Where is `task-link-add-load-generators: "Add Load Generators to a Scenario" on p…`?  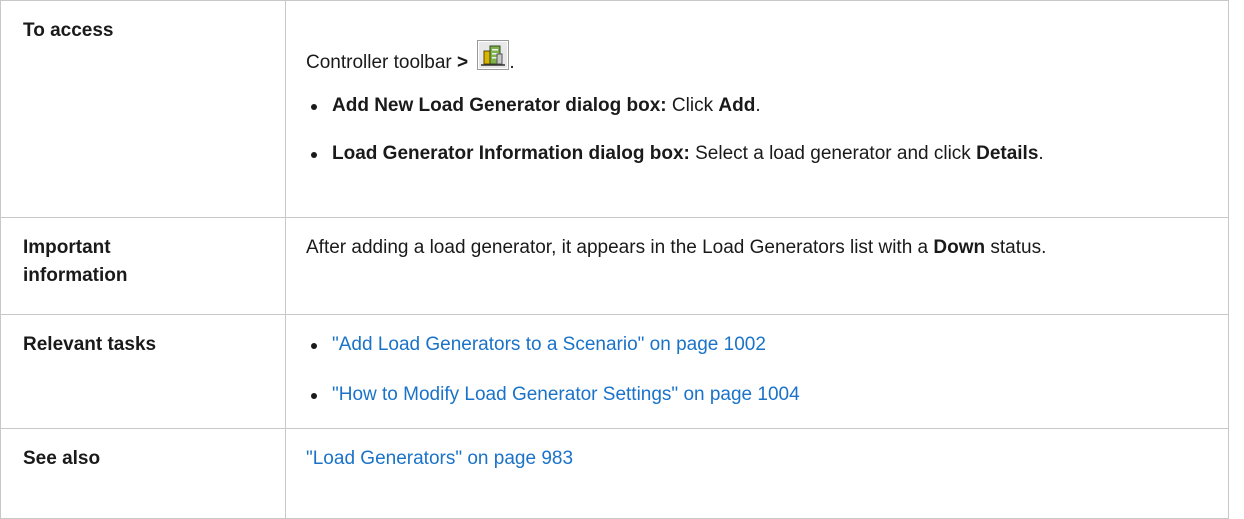
task-link-add-load-generators: "Add Load Generators to a Scenario" on p… is located at coordinates (549, 344).